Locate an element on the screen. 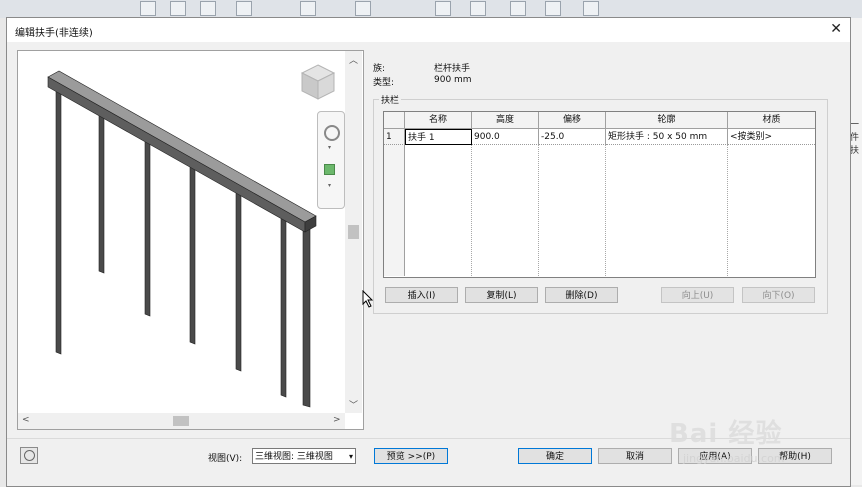 The height and width of the screenshot is (487, 862). cell-material: <按类别> is located at coordinates (771, 137).